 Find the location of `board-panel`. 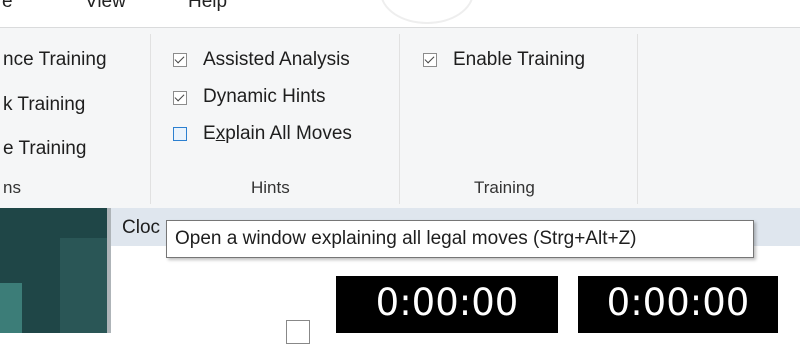

board-panel is located at coordinates (53, 270).